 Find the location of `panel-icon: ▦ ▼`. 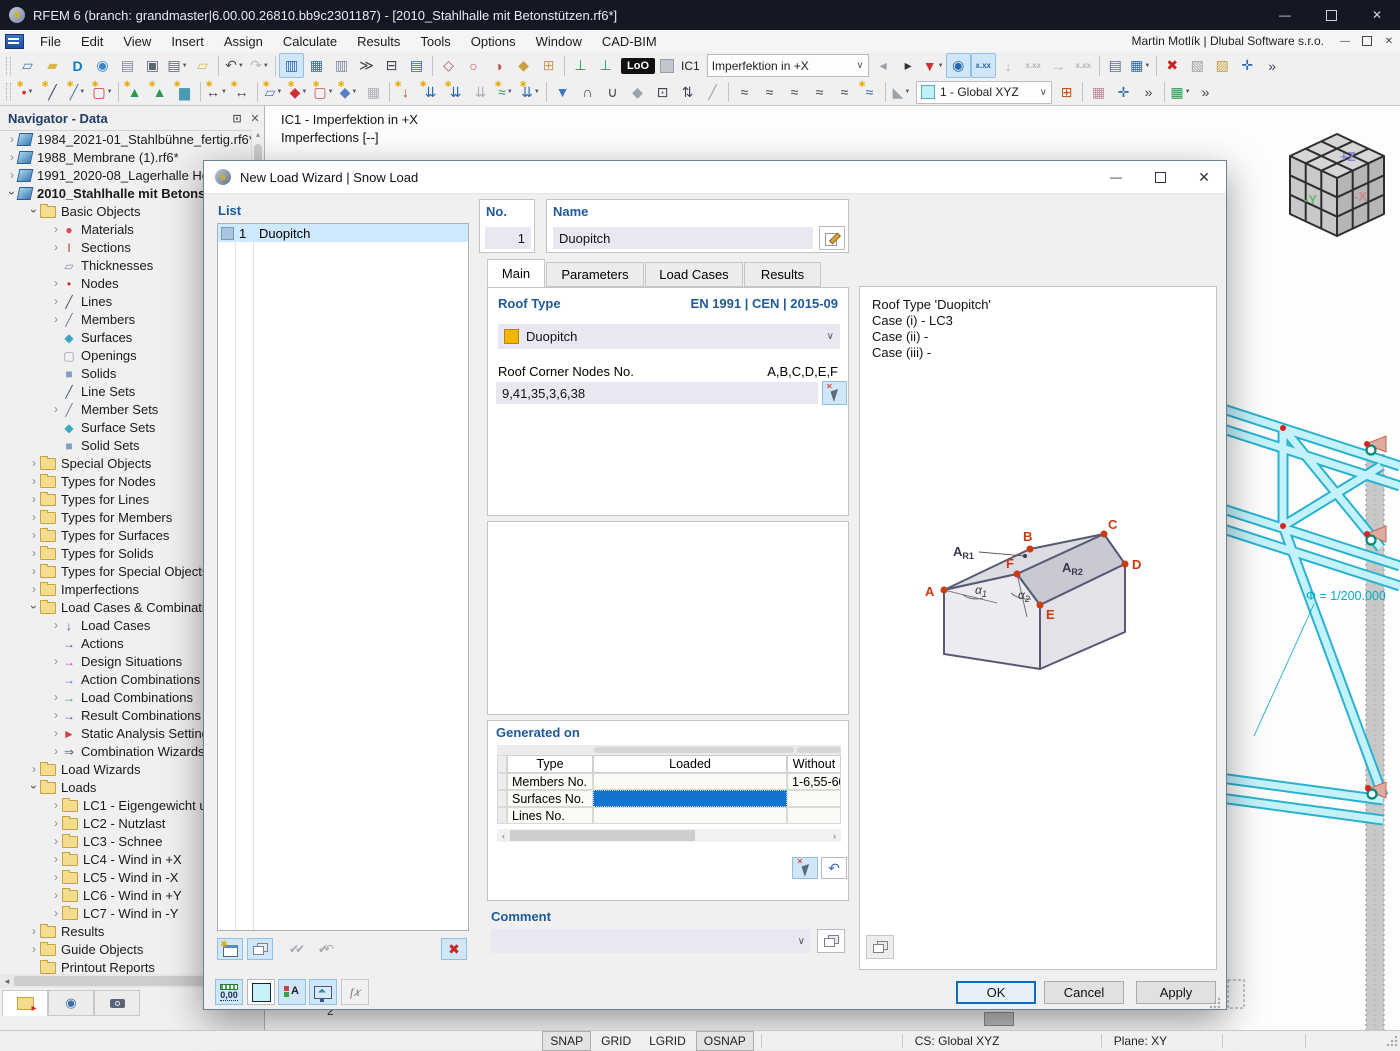

panel-icon: ▦ ▼ is located at coordinates (1180, 92).